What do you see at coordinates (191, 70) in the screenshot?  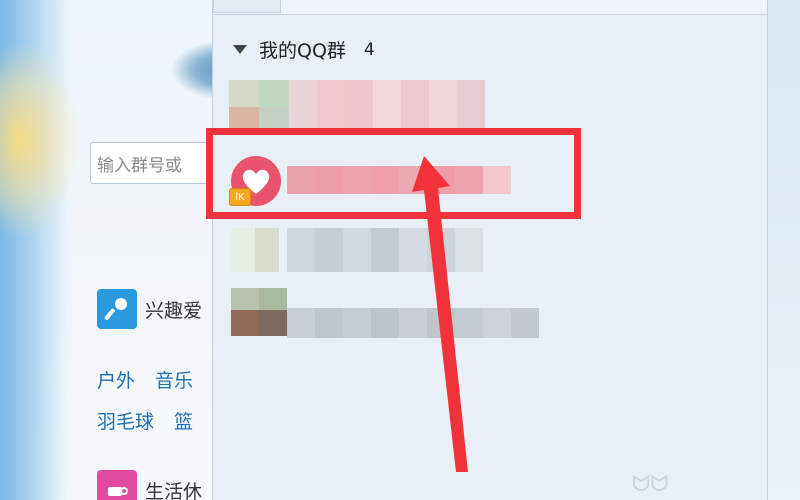 I see `penguin-wing-decoration` at bounding box center [191, 70].